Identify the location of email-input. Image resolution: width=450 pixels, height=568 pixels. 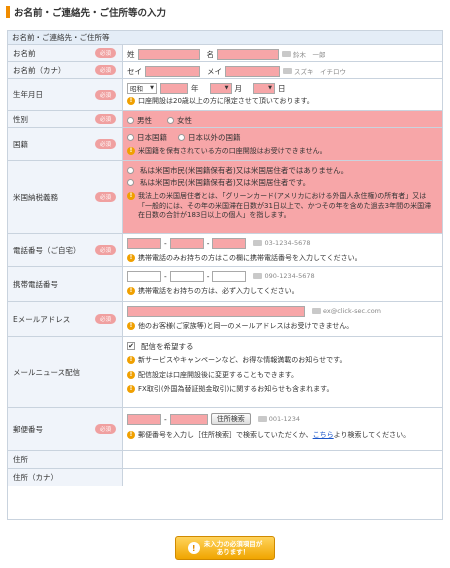
(216, 311).